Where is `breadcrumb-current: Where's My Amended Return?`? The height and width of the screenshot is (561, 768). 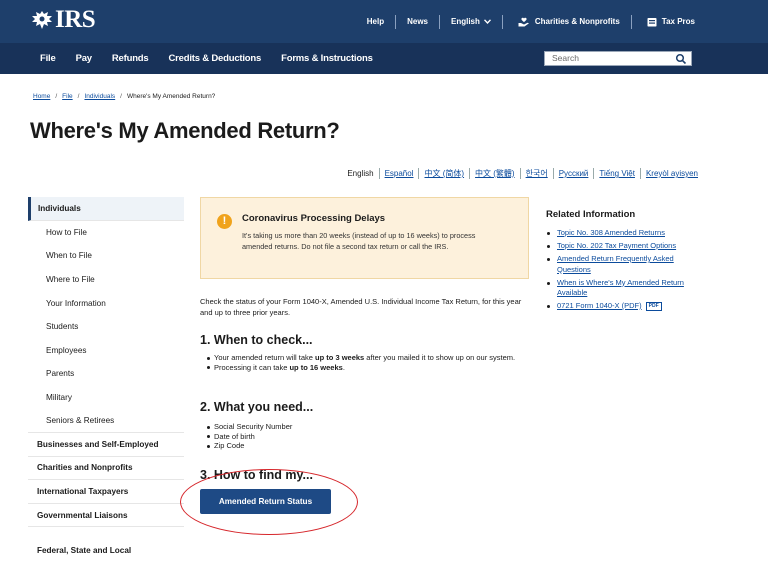 breadcrumb-current: Where's My Amended Return? is located at coordinates (171, 96).